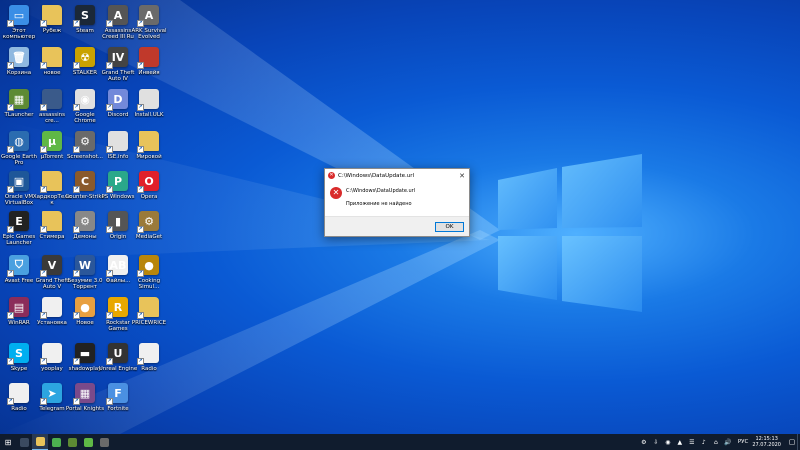  What do you see at coordinates (149, 34) in the screenshot?
I see `desktop-icon-label: ARK Survival Evolved` at bounding box center [149, 34].